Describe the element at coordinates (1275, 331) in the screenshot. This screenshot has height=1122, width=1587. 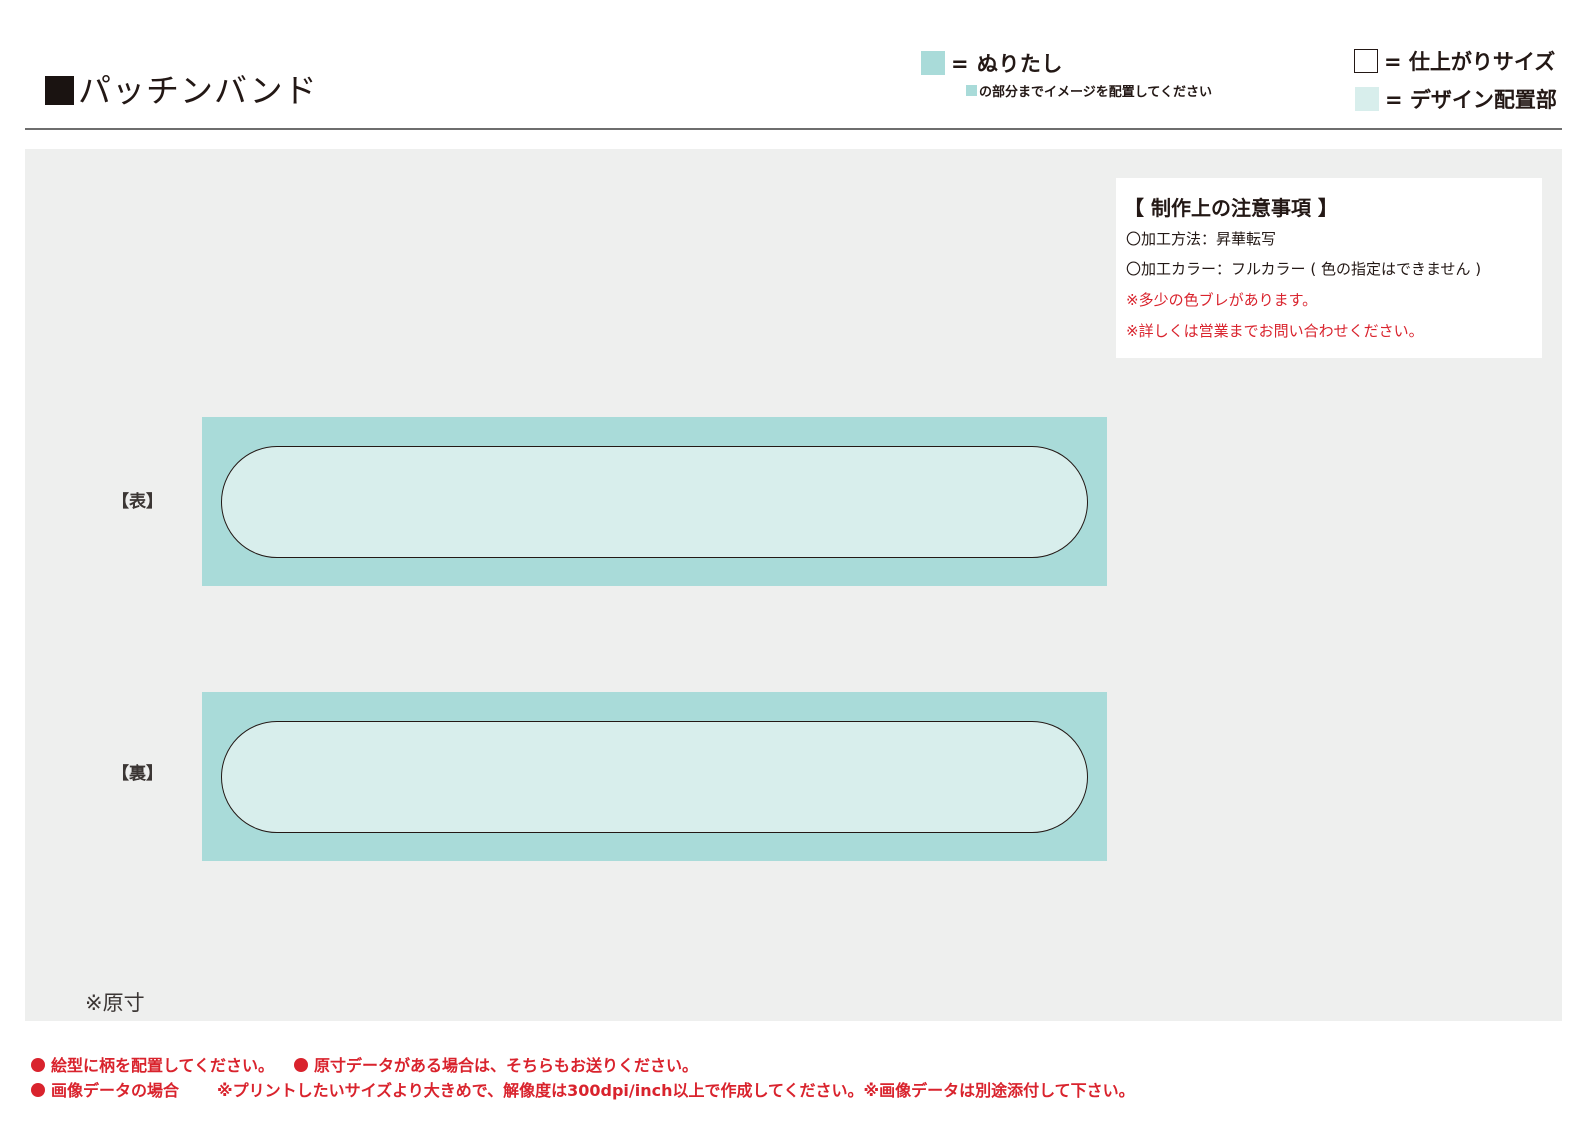
I see `note-contact: ※詳しくは営業までお問い合わせください。` at that location.